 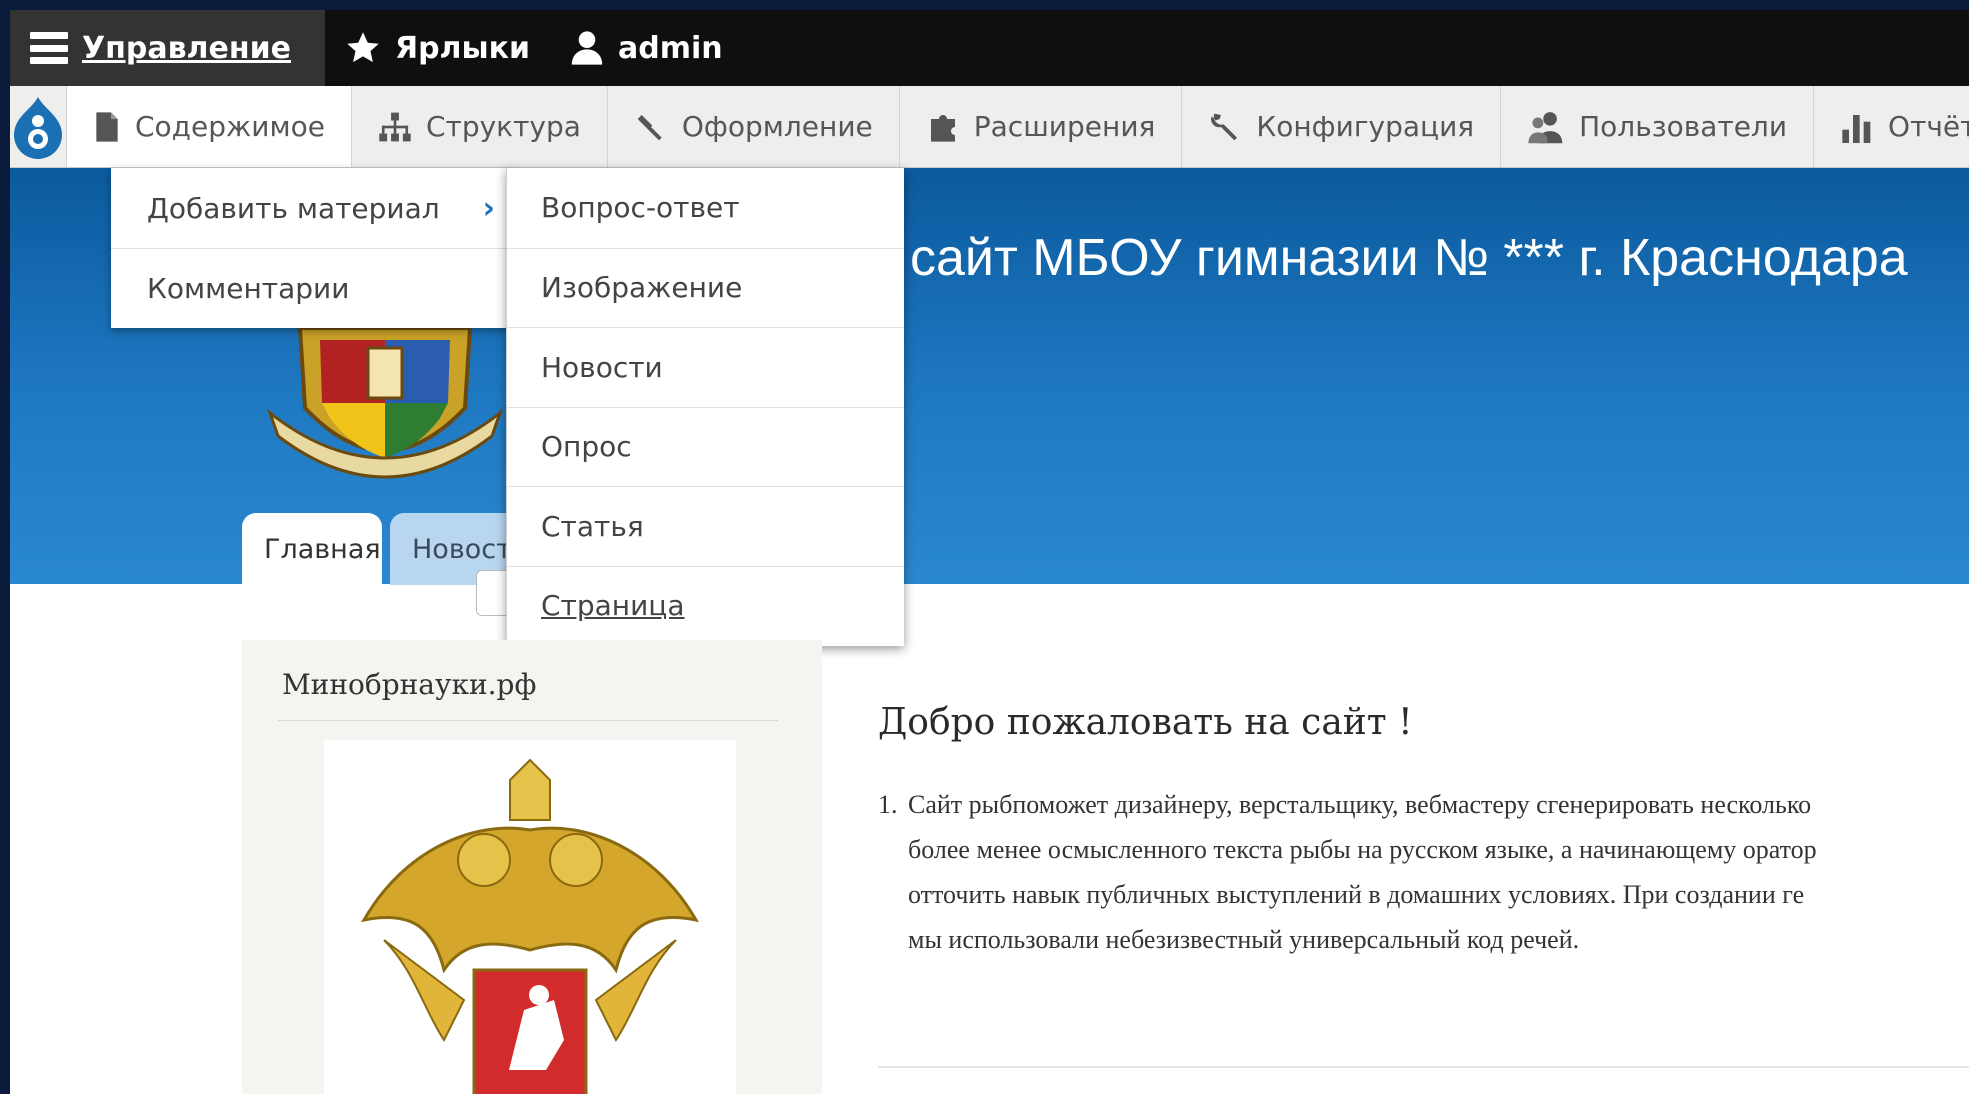 I want to click on users-icon, so click(x=1545, y=127).